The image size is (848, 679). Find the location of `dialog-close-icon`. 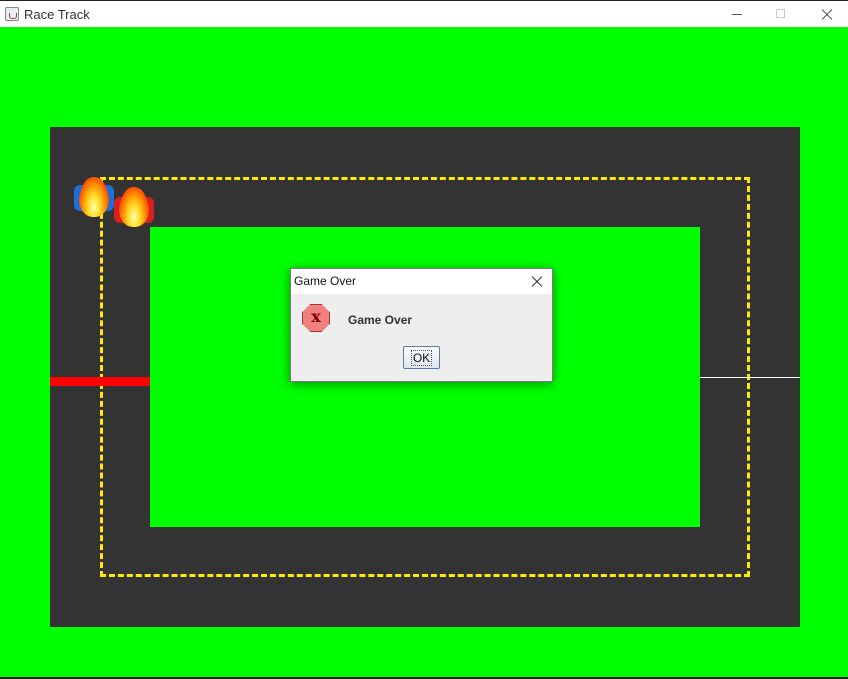

dialog-close-icon is located at coordinates (537, 282).